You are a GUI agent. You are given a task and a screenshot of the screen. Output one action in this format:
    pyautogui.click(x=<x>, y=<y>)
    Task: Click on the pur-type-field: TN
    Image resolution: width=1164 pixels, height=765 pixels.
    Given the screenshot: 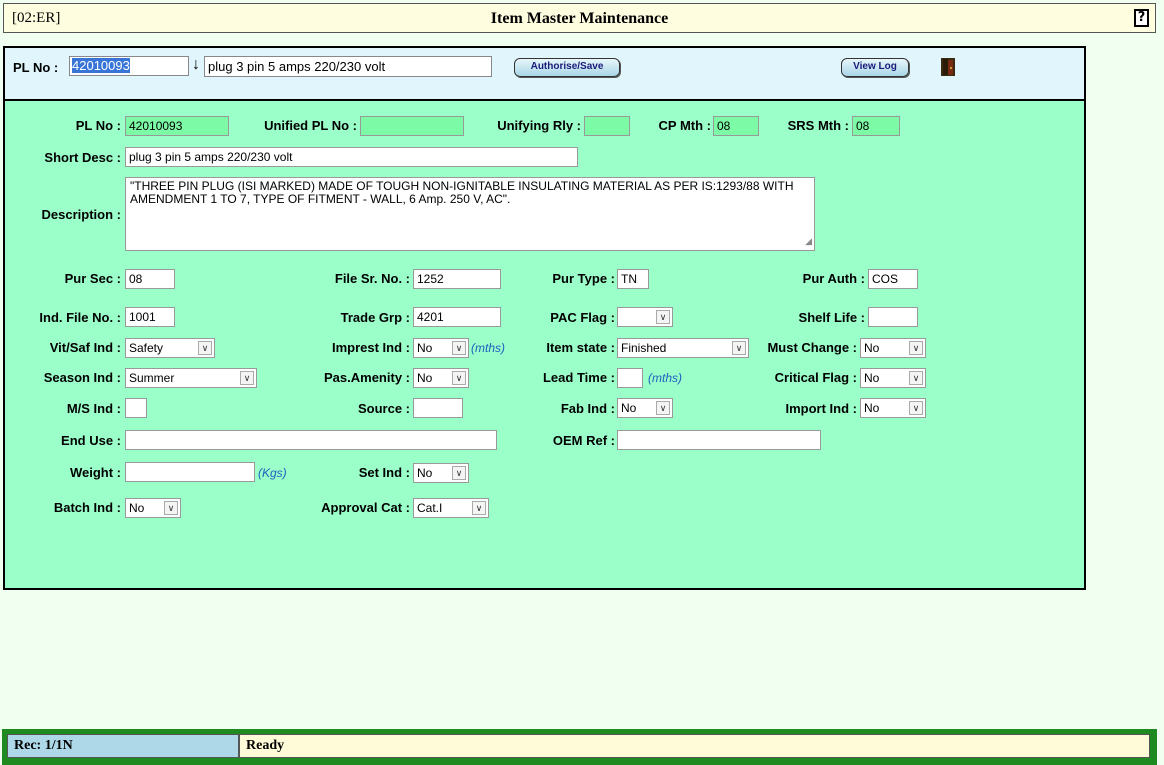 What is the action you would take?
    pyautogui.click(x=633, y=279)
    